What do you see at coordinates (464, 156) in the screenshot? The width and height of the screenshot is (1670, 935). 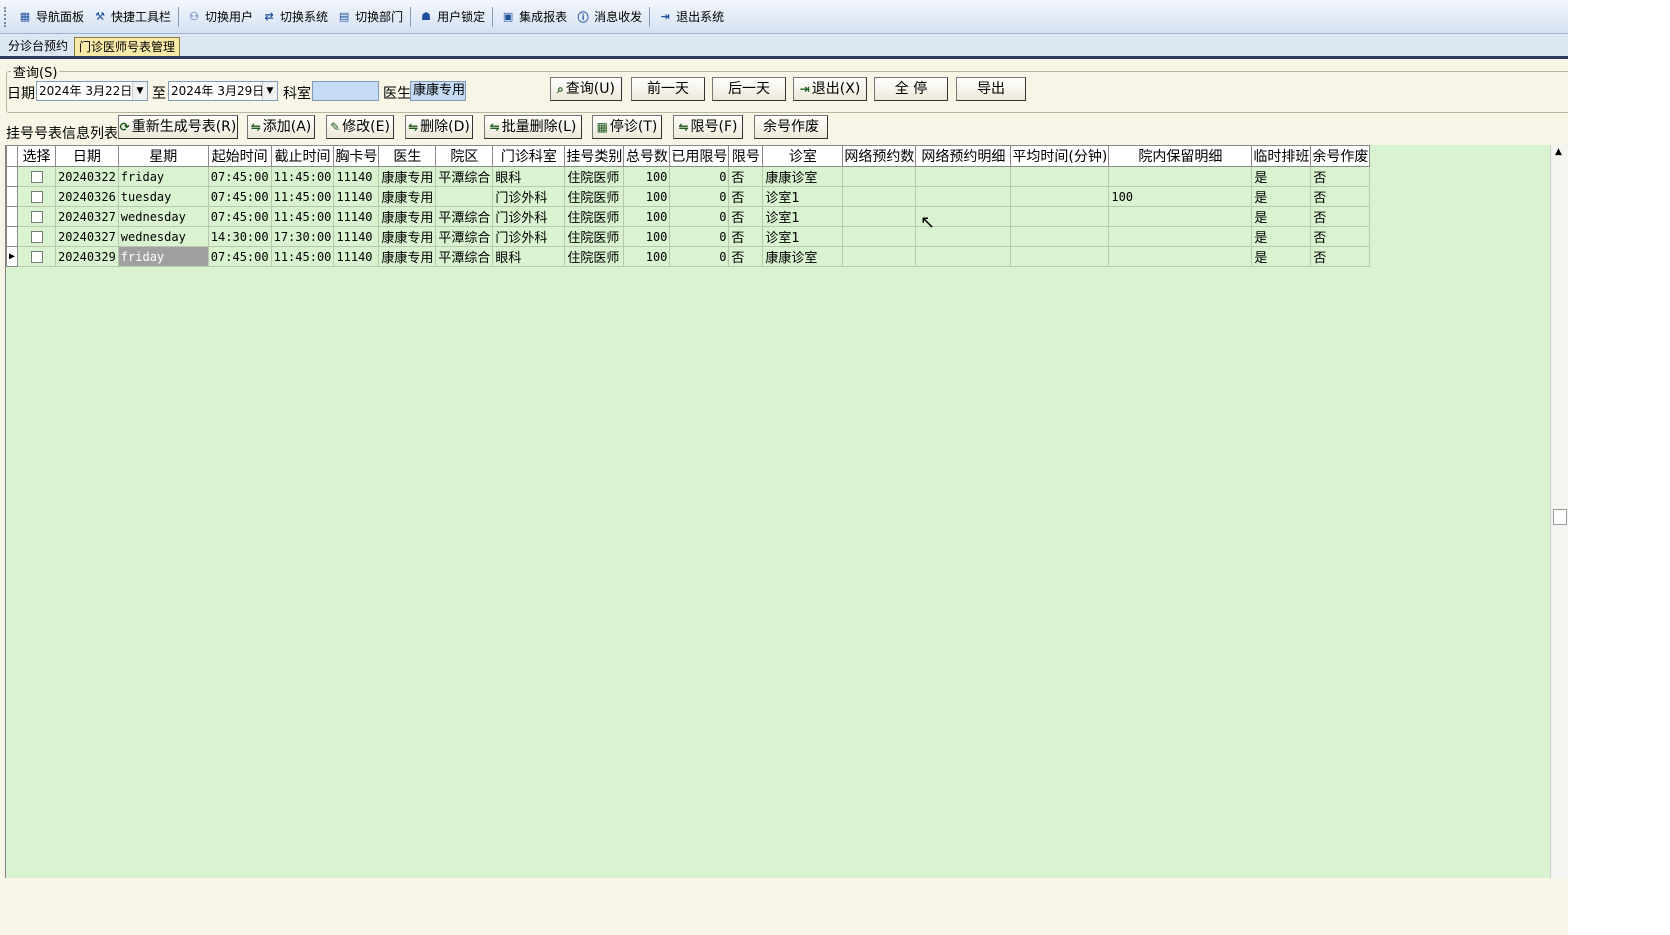 I see `column-header: 院区` at bounding box center [464, 156].